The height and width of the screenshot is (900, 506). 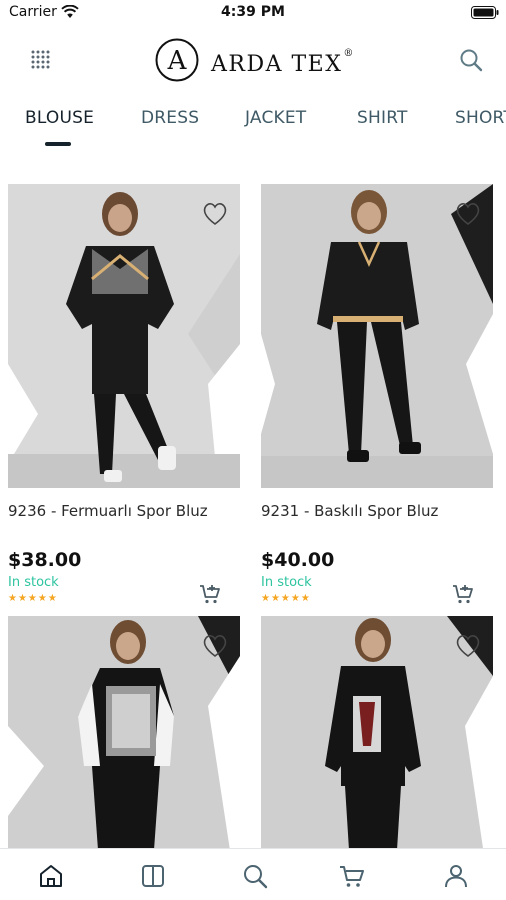 What do you see at coordinates (283, 62) in the screenshot?
I see `brand-name: ARDA TEX®` at bounding box center [283, 62].